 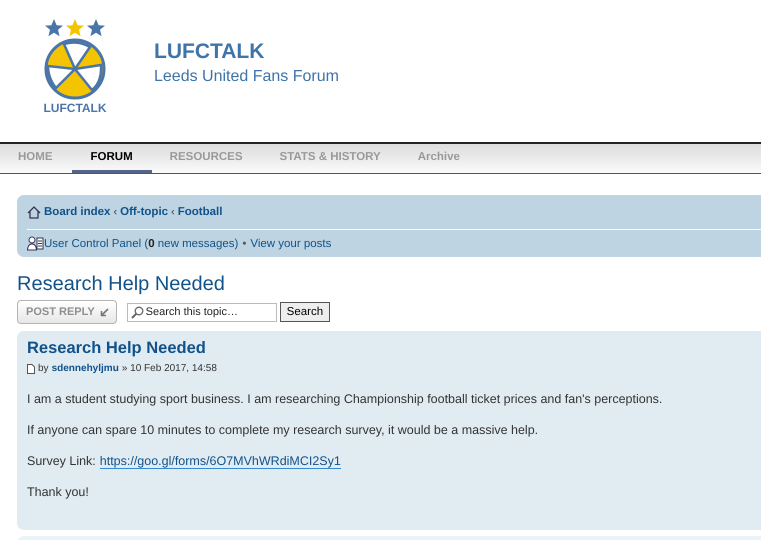 What do you see at coordinates (34, 212) in the screenshot?
I see `home-icon` at bounding box center [34, 212].